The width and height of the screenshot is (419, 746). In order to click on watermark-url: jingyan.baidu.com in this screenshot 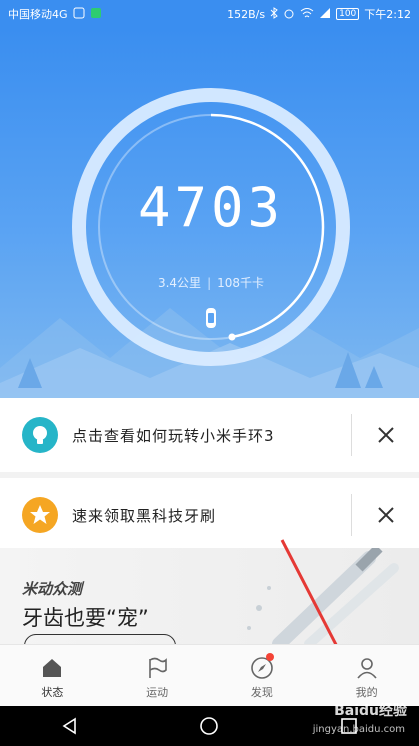, I will do `click(358, 729)`.